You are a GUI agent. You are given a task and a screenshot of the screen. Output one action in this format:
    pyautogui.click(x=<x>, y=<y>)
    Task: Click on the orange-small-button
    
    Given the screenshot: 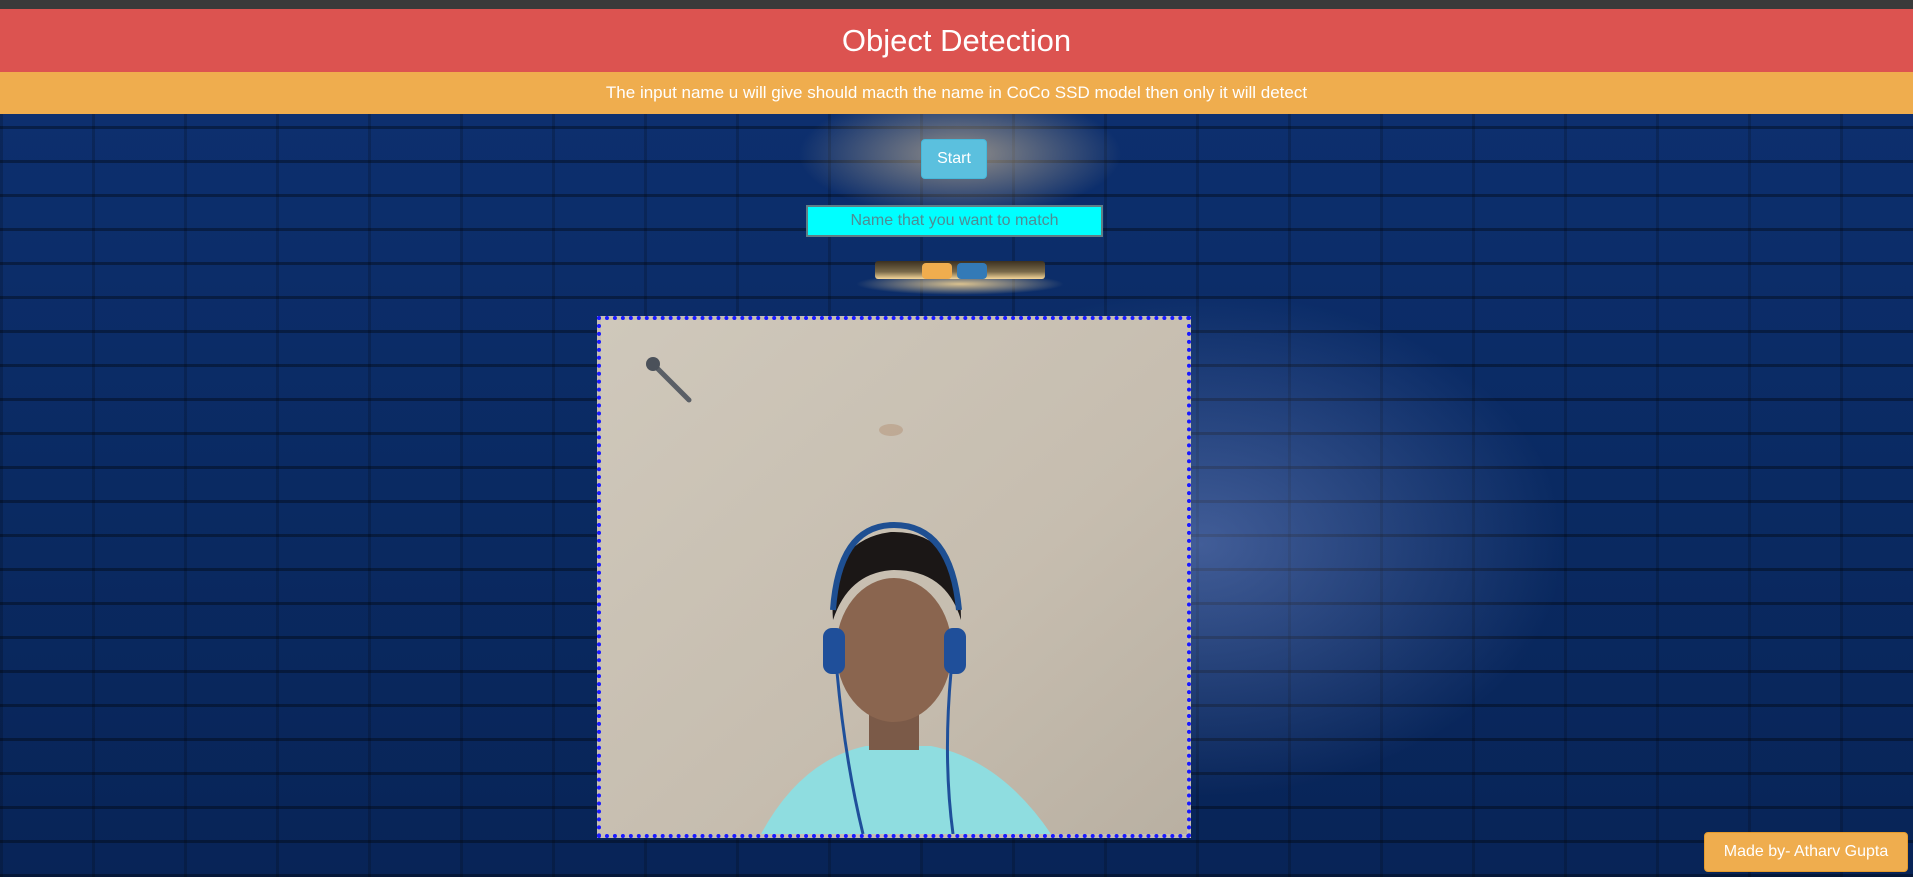 What is the action you would take?
    pyautogui.click(x=937, y=271)
    